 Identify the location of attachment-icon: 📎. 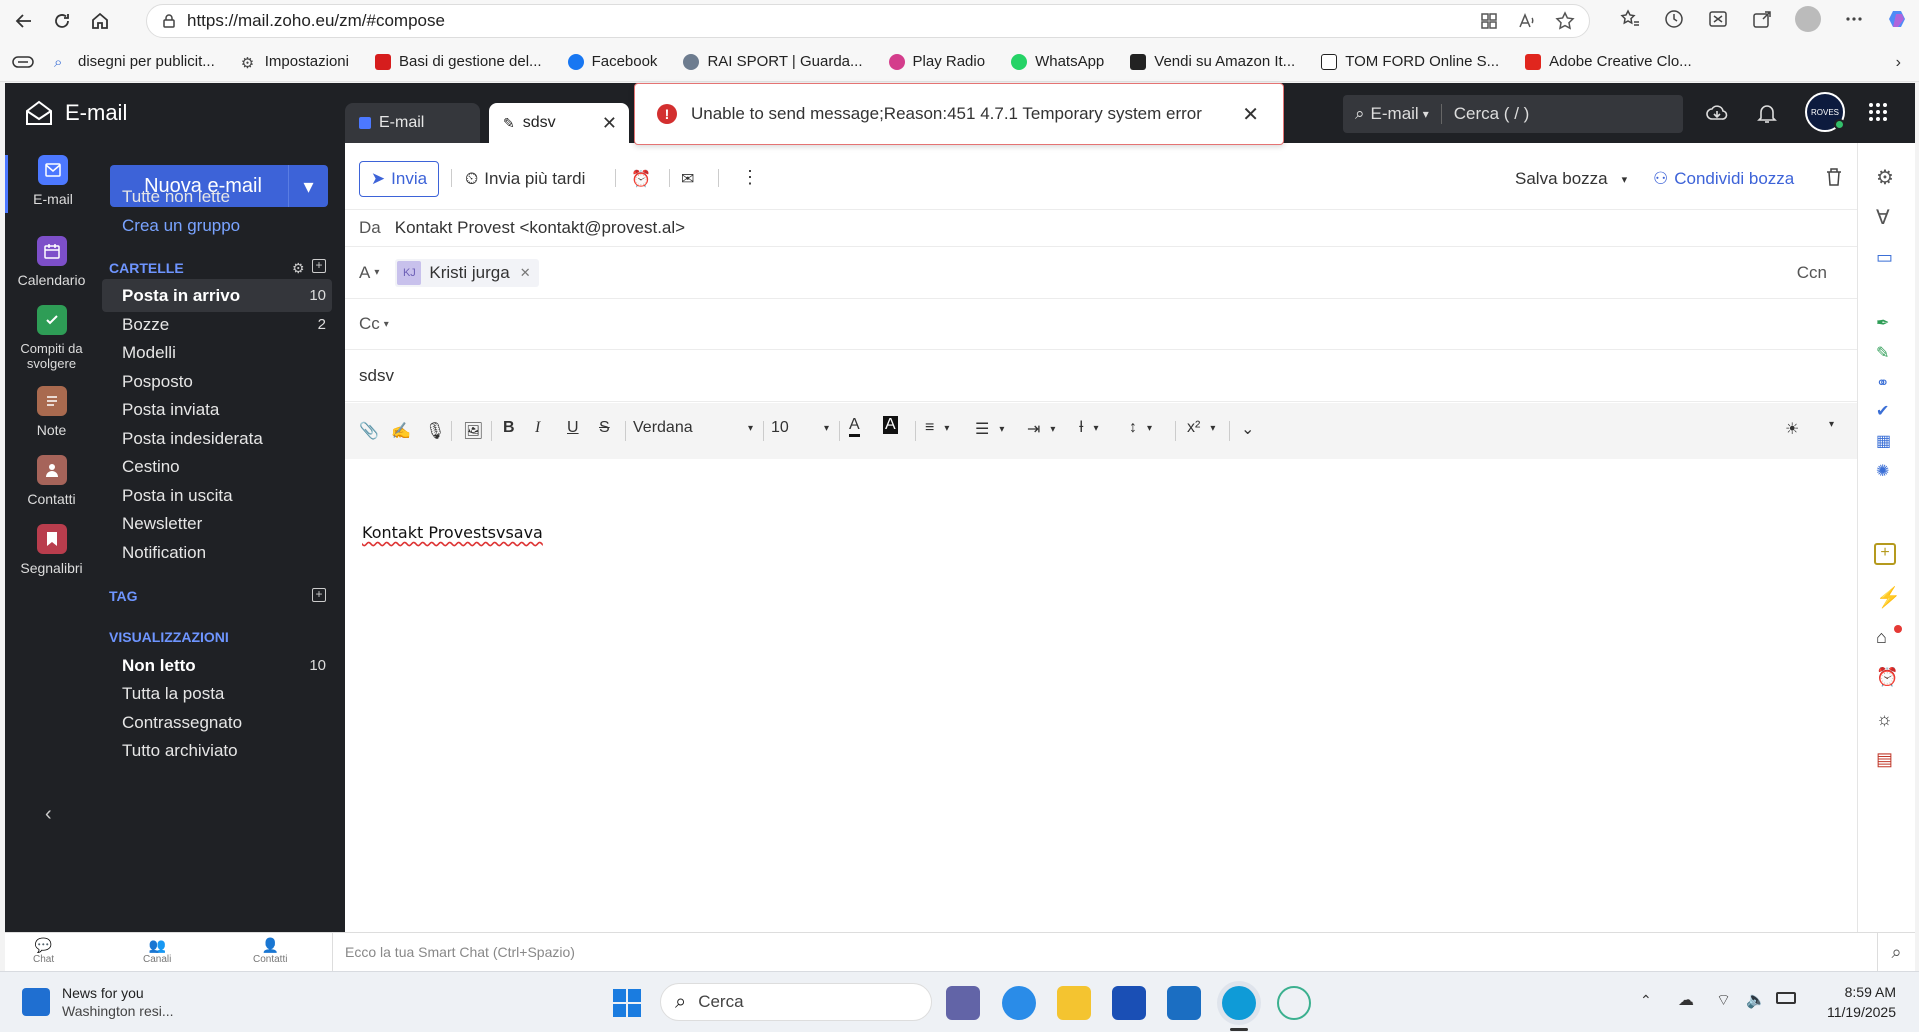
(369, 431).